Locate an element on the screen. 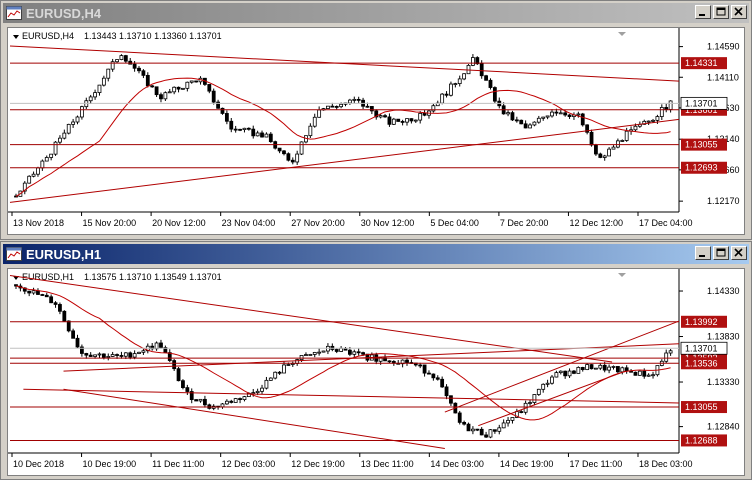  title-bar-h1: EURUSD,H1 is located at coordinates (376, 254).